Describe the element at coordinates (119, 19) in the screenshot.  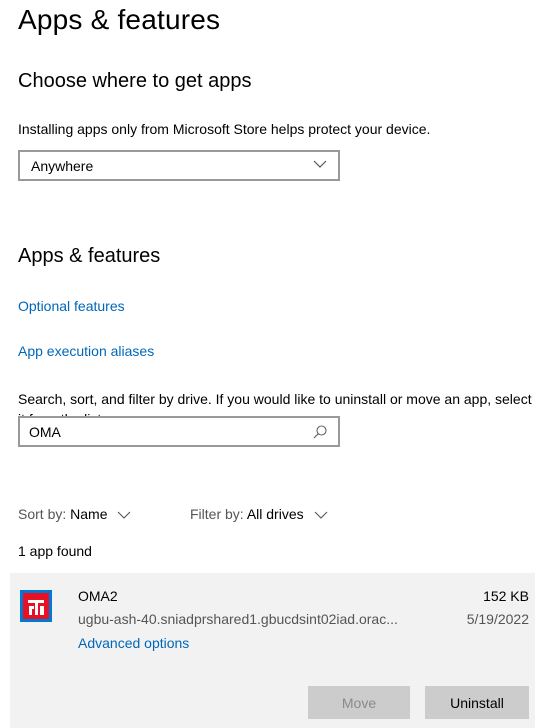
I see `page-title: Apps & features` at that location.